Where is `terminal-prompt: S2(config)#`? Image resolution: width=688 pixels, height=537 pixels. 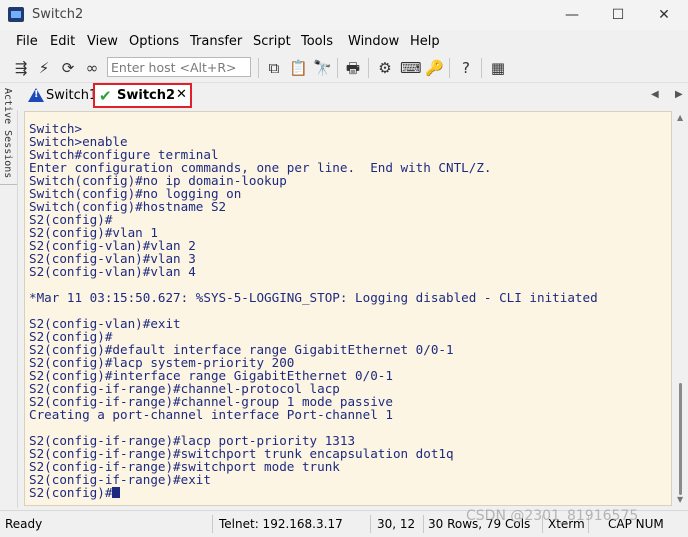
terminal-prompt: S2(config)# is located at coordinates (71, 492).